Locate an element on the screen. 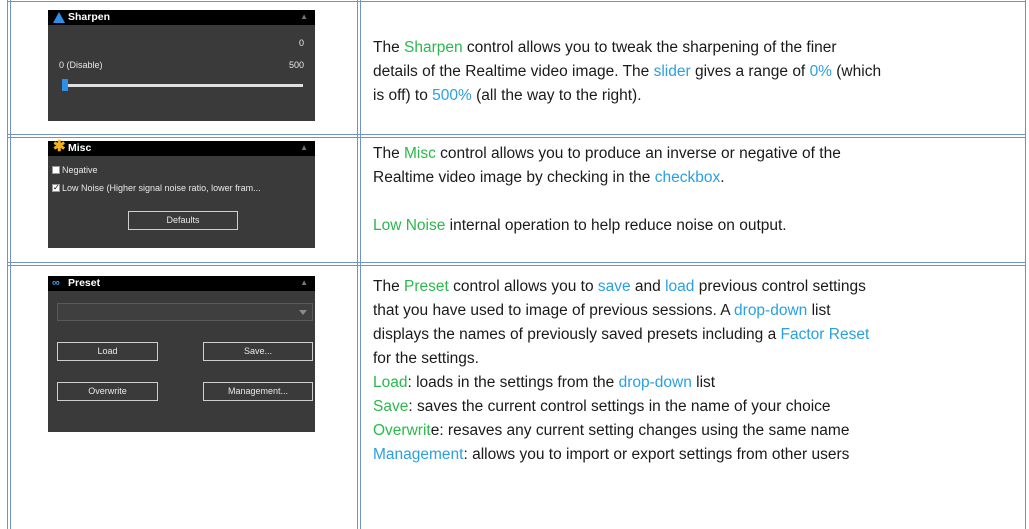  highlight-blue: 0% is located at coordinates (820, 71).